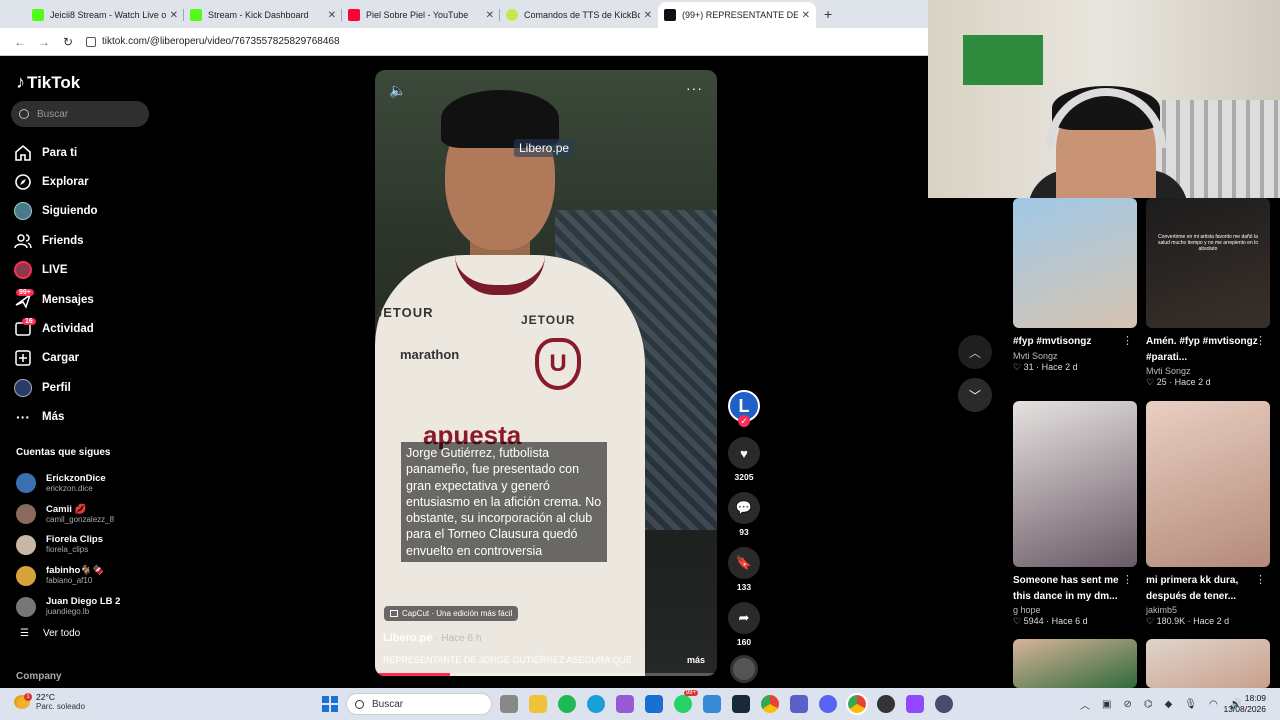 The height and width of the screenshot is (720, 1280). I want to click on previous-video-button: ︿, so click(975, 352).